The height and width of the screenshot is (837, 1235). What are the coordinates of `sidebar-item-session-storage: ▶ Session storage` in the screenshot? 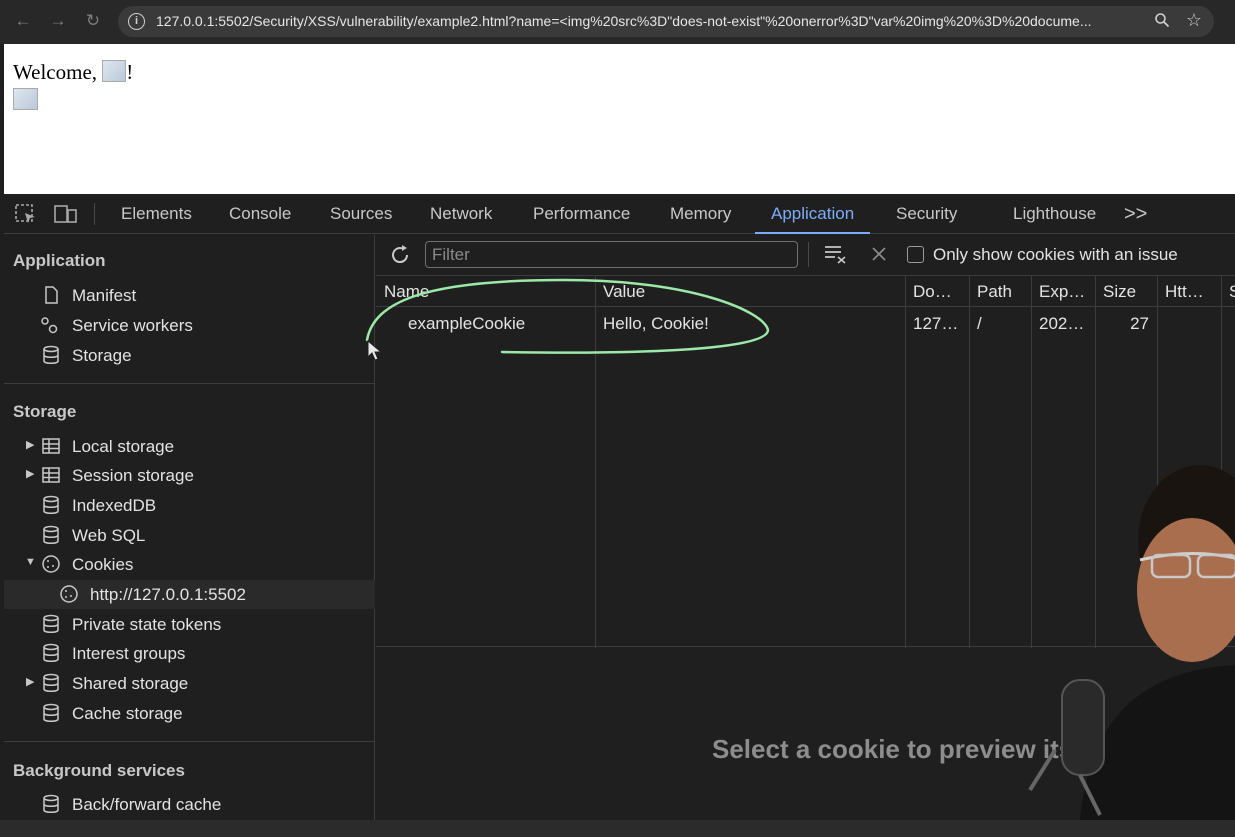 It's located at (189, 475).